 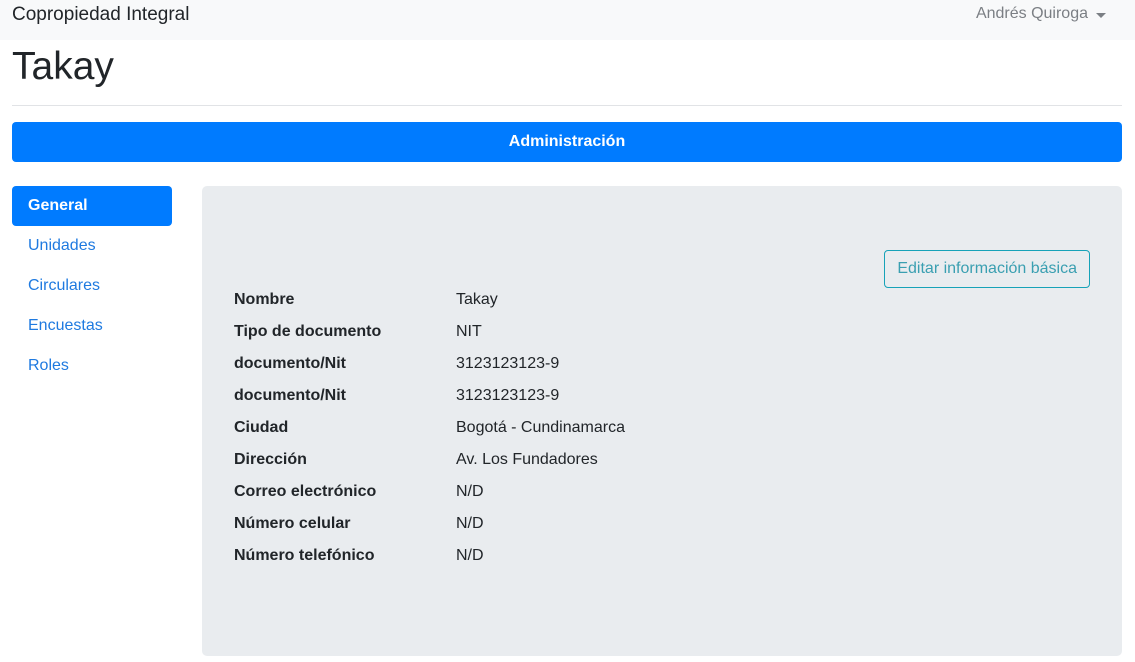 I want to click on user-menu-dropdown: Andrés Quiroga, so click(x=1041, y=14).